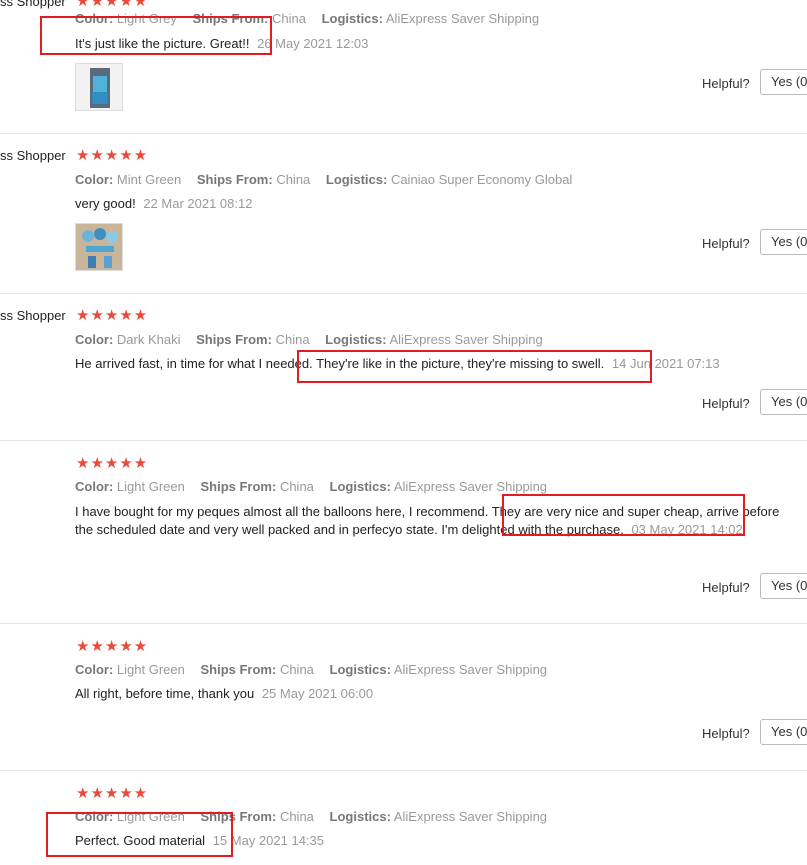  I want to click on color-value: Dark Khaki, so click(148, 339).